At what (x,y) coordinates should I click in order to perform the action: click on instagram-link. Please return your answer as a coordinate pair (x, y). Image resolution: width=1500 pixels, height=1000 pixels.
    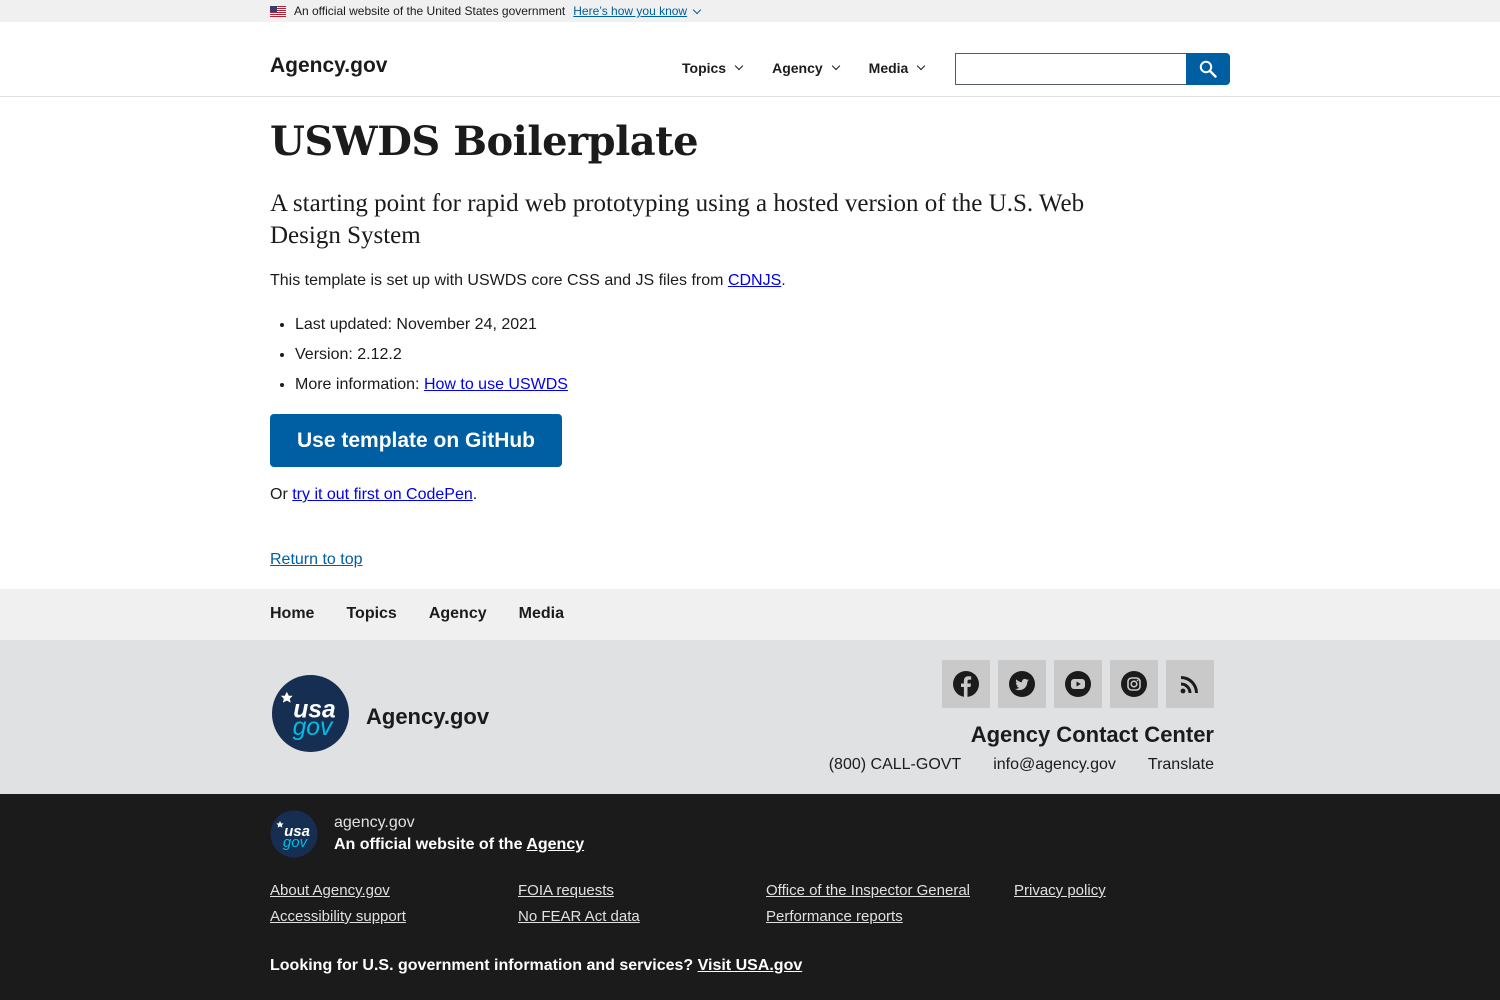
    Looking at the image, I should click on (1134, 684).